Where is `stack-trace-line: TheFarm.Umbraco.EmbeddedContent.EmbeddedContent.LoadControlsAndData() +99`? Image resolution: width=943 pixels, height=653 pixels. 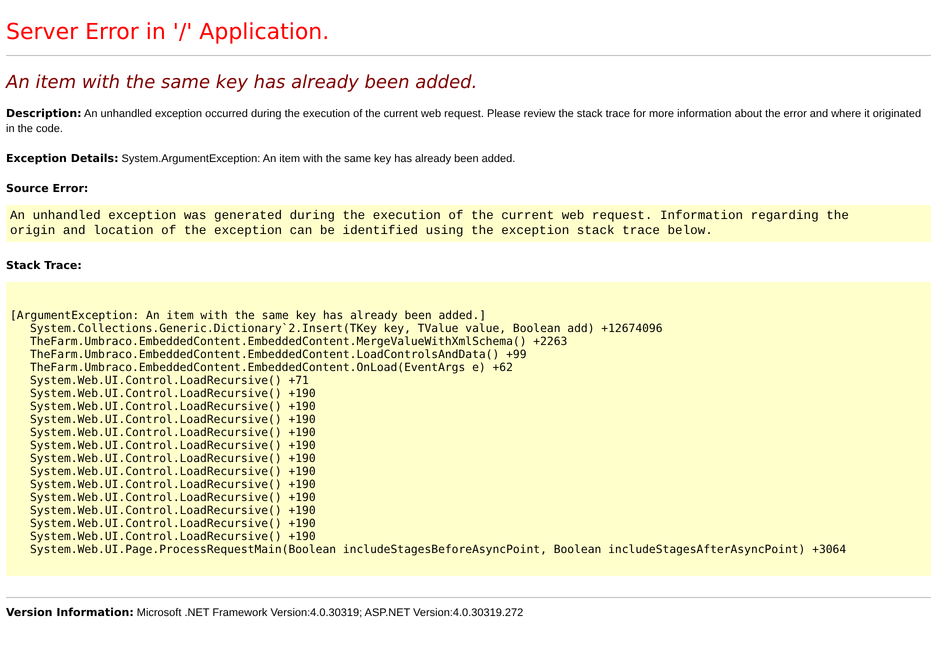
stack-trace-line: TheFarm.Umbraco.EmbeddedContent.EmbeddedContent.LoadControlsAndData() +99 is located at coordinates (277, 354).